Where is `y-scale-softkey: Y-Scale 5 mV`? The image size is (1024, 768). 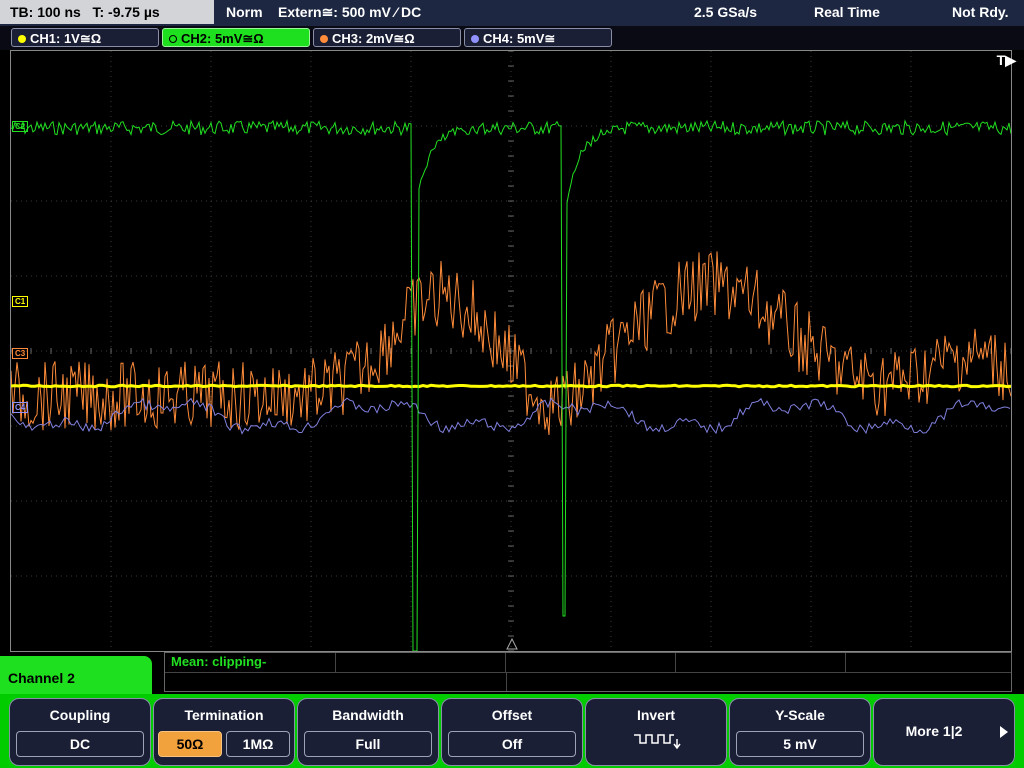 y-scale-softkey: Y-Scale 5 mV is located at coordinates (800, 732).